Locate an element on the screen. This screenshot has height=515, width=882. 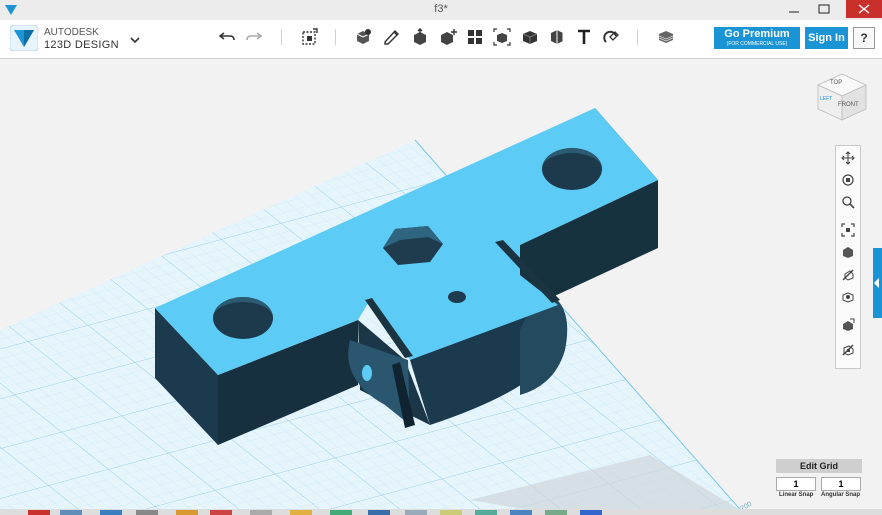
angular-snap-label: Angular Snap is located at coordinates (841, 495).